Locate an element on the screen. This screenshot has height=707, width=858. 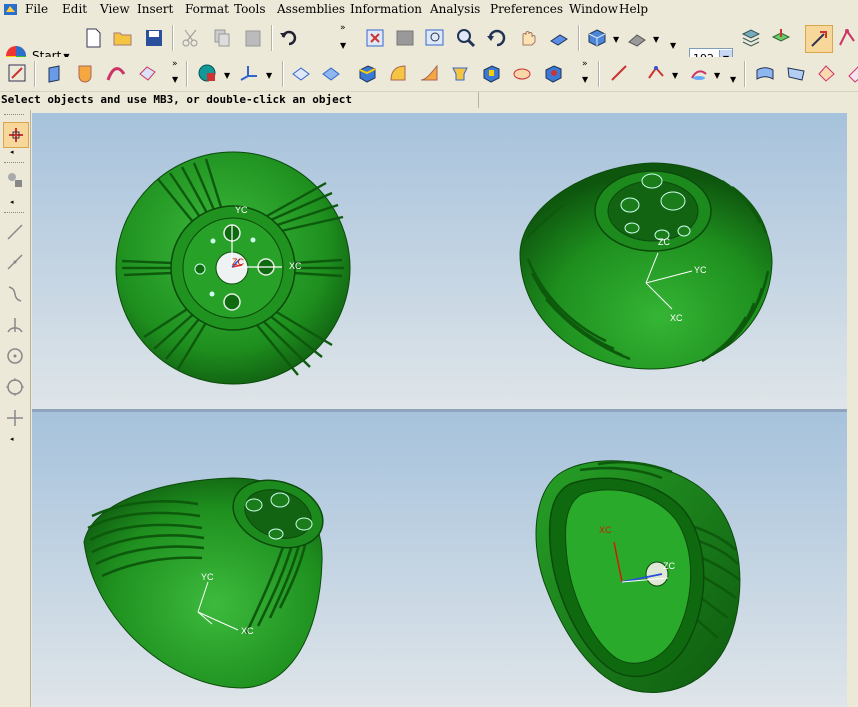
boss-icon is located at coordinates (522, 74).